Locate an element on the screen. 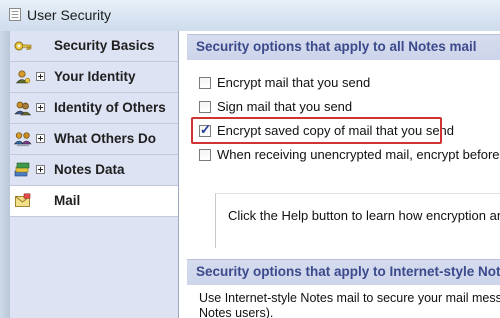 The image size is (500, 318). encrypt-incoming-checkbox is located at coordinates (205, 155).